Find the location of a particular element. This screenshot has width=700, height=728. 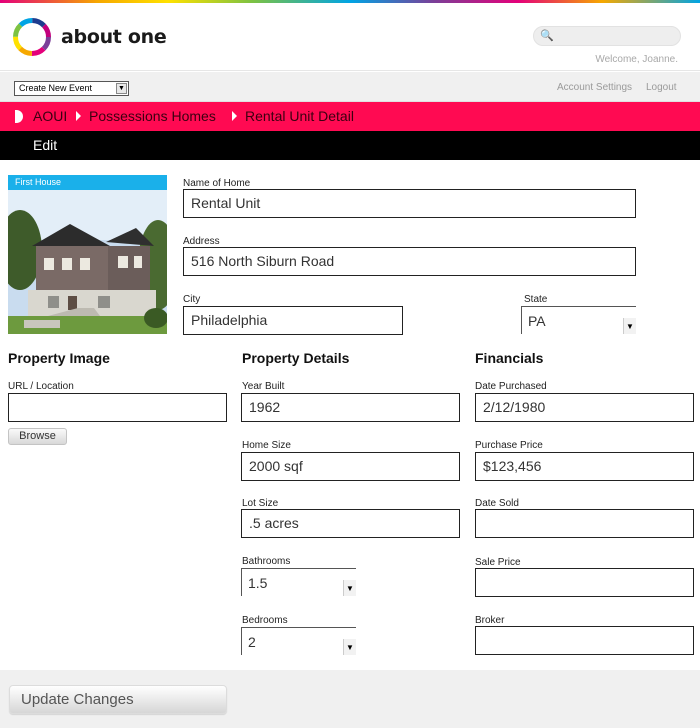

breadcrumb-item-rental-unit-detail: Rental Unit Detail is located at coordinates (299, 116).